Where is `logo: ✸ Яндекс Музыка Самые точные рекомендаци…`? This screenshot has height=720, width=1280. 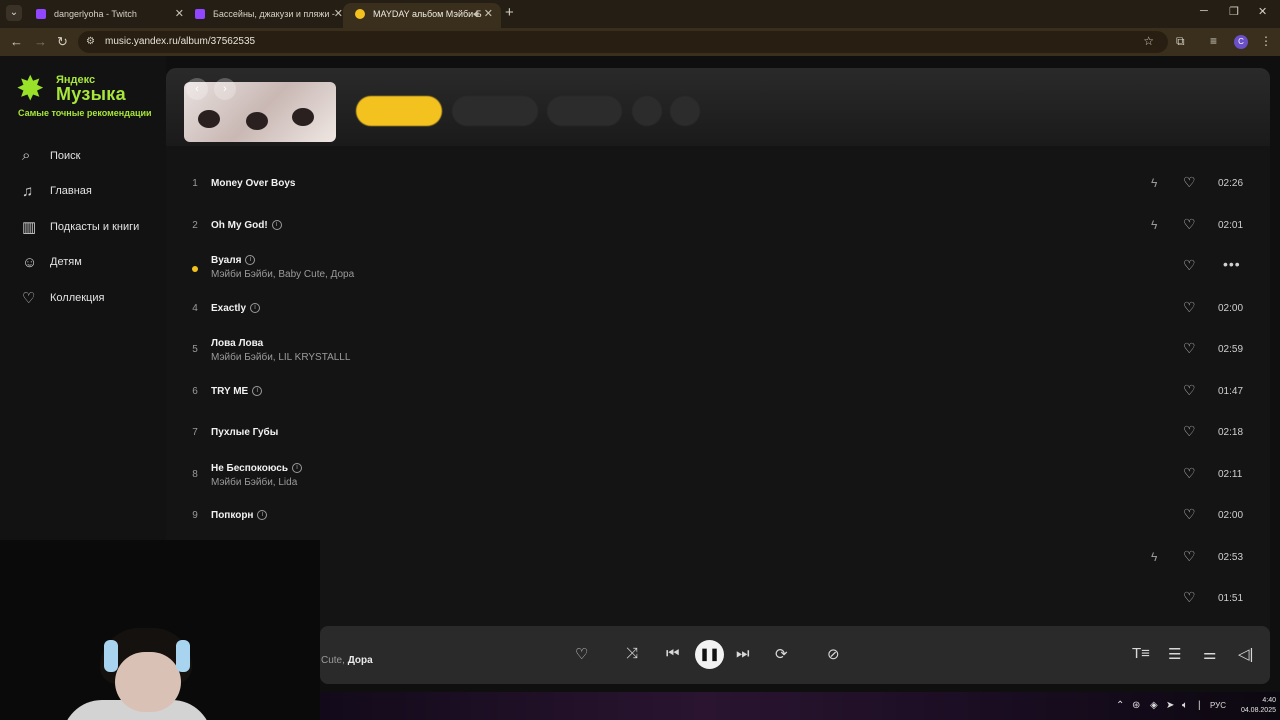 logo: ✸ Яндекс Музыка Самые точные рекомендаци… is located at coordinates (86, 98).